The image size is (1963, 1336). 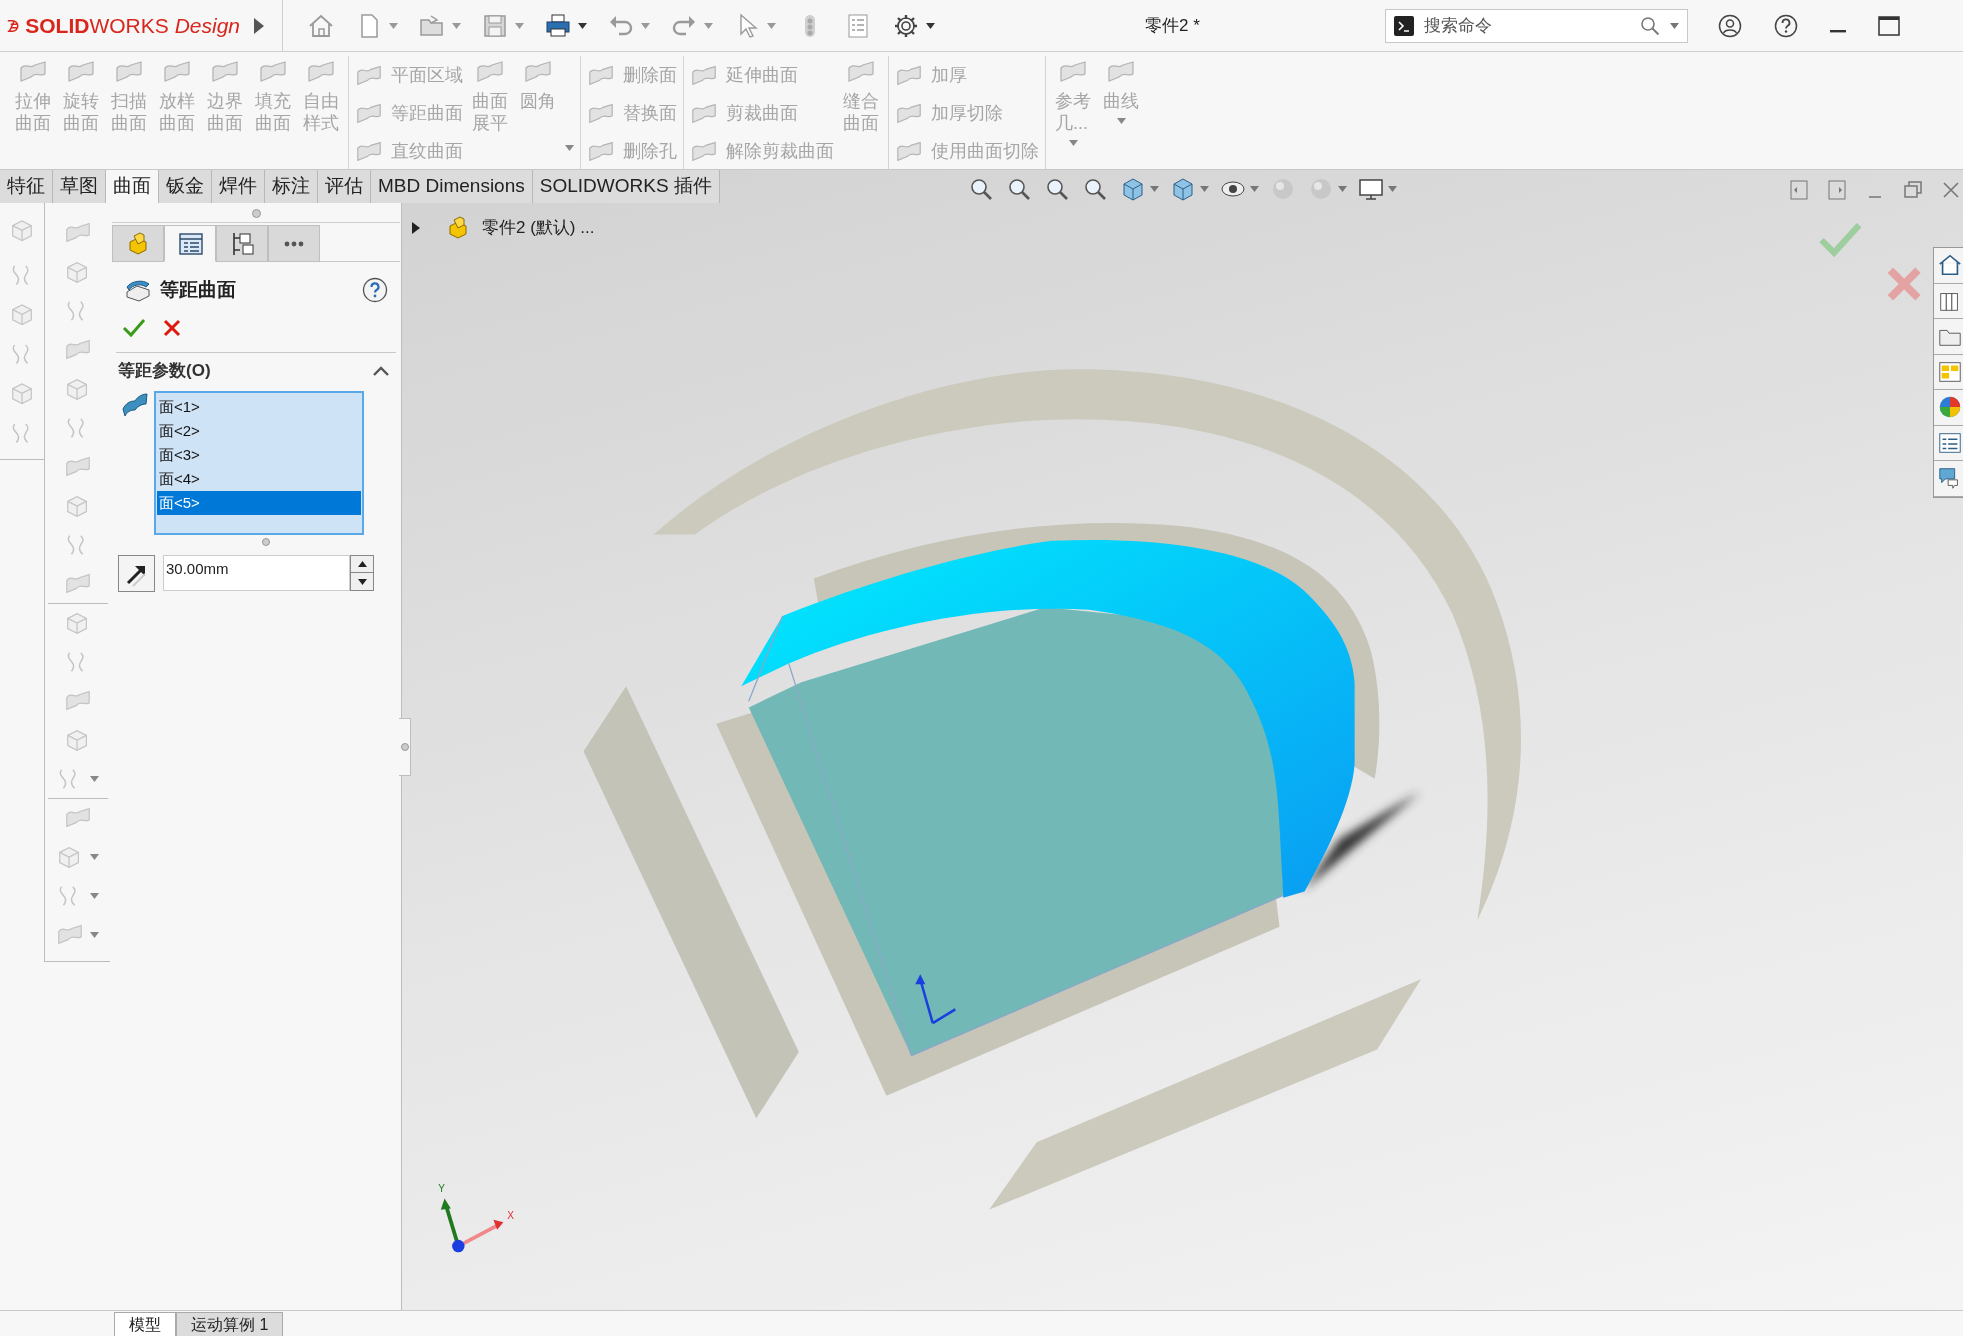 I want to click on more-icon, so click(x=294, y=243).